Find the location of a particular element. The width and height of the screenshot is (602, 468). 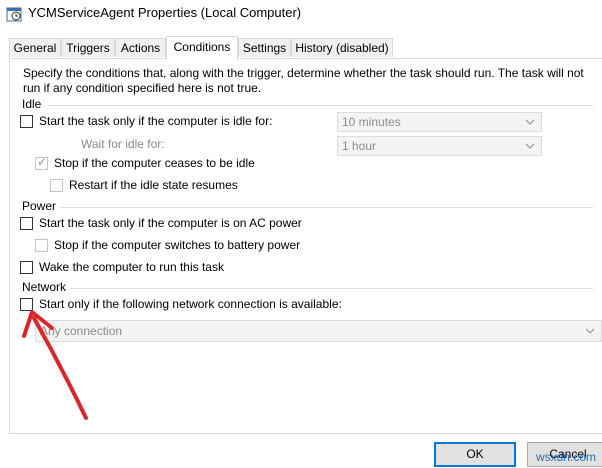

battery-checkbox is located at coordinates (41, 245).